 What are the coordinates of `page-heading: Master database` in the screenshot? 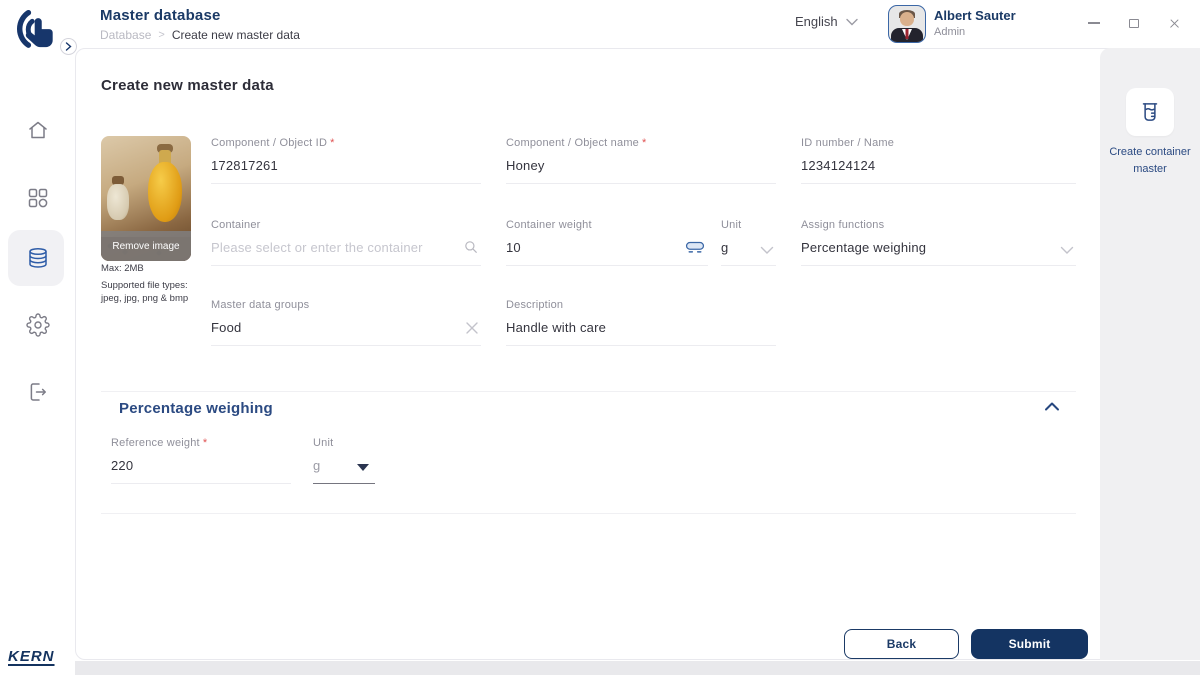 It's located at (160, 15).